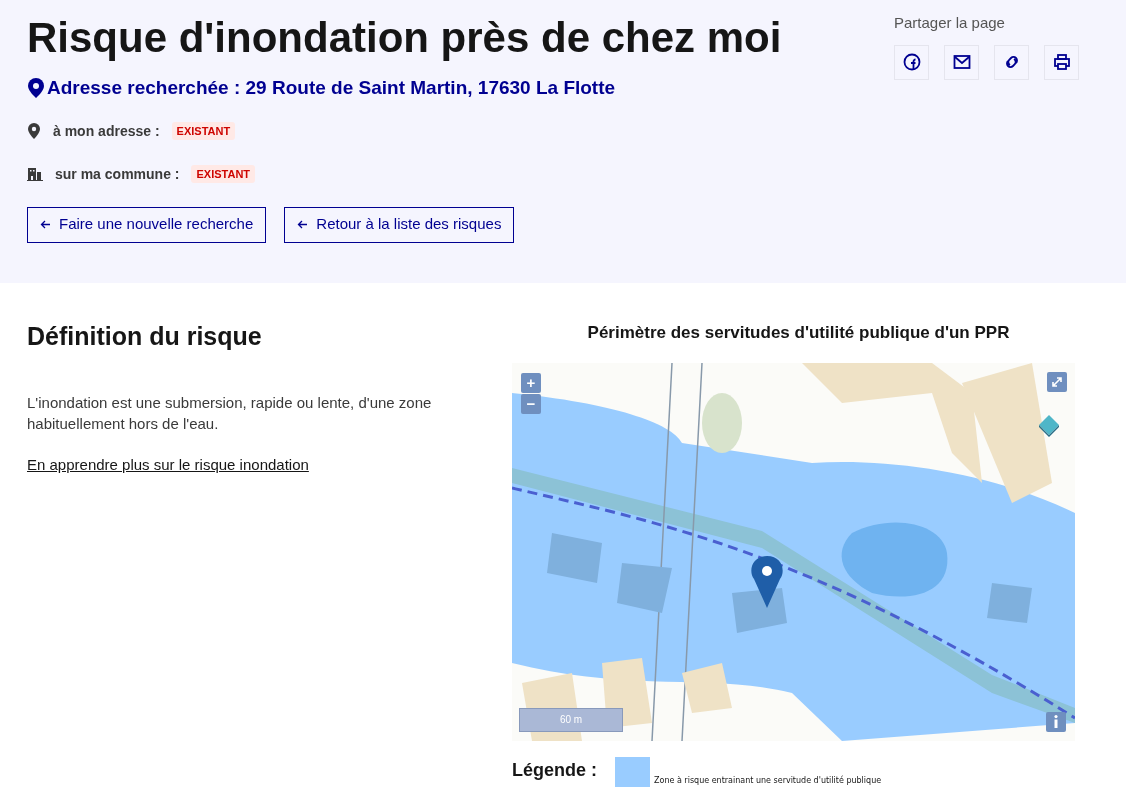 The height and width of the screenshot is (800, 1126). What do you see at coordinates (168, 464) in the screenshot?
I see `learn-more-link: En apprendre plus sur le risque inondation` at bounding box center [168, 464].